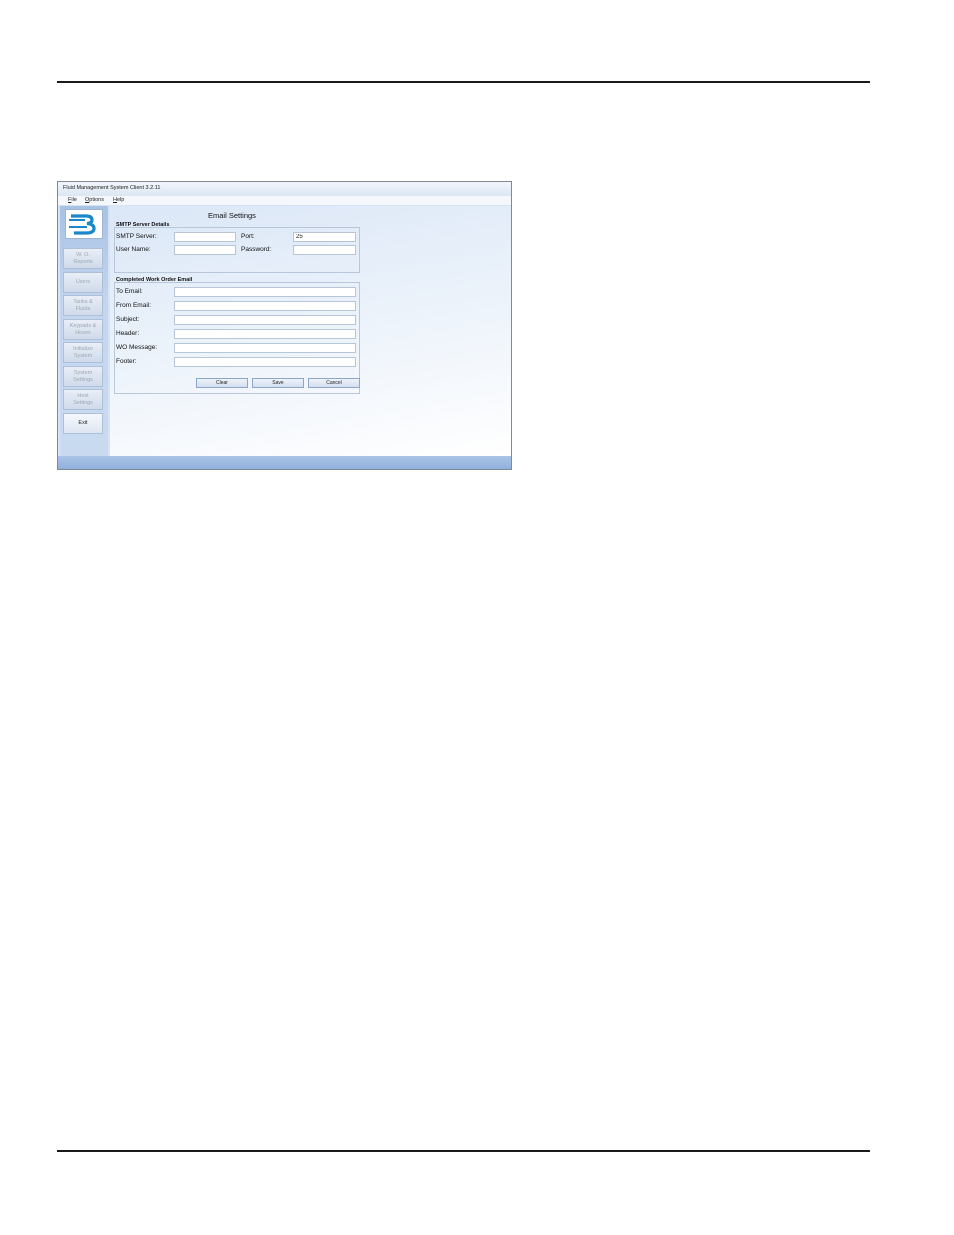 This screenshot has width=954, height=1235. I want to click on menu-options: Options, so click(94, 200).